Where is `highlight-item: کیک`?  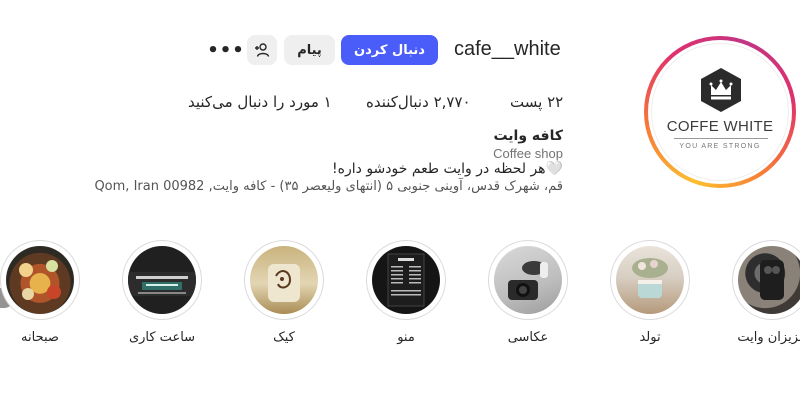
highlight-item: کیک is located at coordinates (284, 295).